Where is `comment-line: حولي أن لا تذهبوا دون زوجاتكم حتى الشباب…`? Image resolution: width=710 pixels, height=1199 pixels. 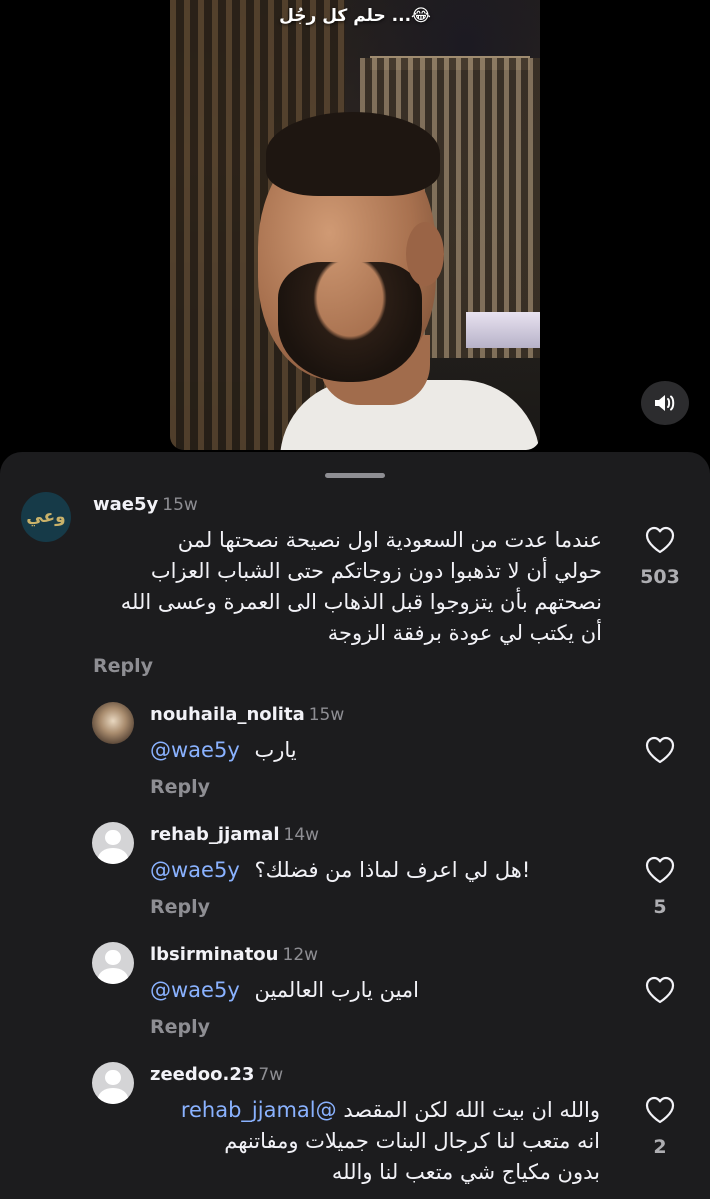 comment-line: حولي أن لا تذهبوا دون زوجاتكم حتى الشباب… is located at coordinates (376, 571).